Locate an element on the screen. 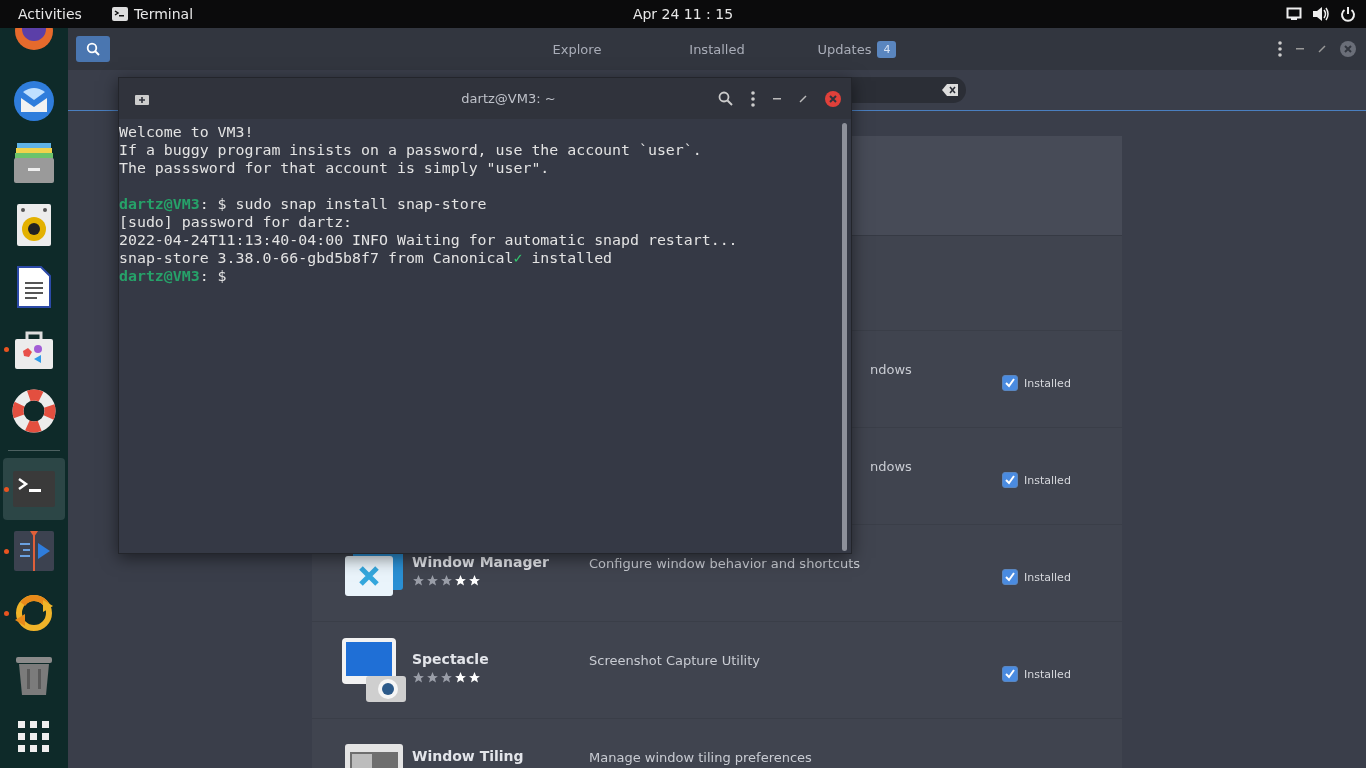 The image size is (1366, 768). shopping-bag-icon is located at coordinates (34, 349).